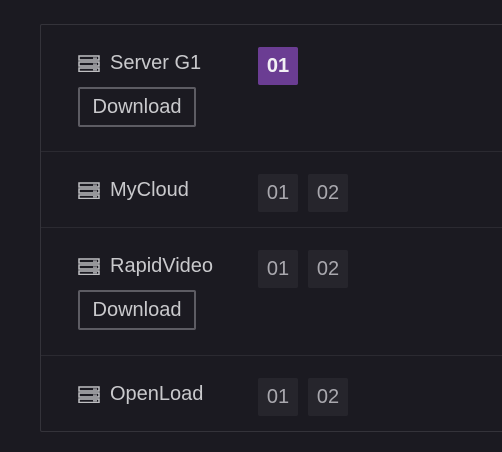 The image size is (502, 452). I want to click on episode-button-active: 01, so click(278, 66).